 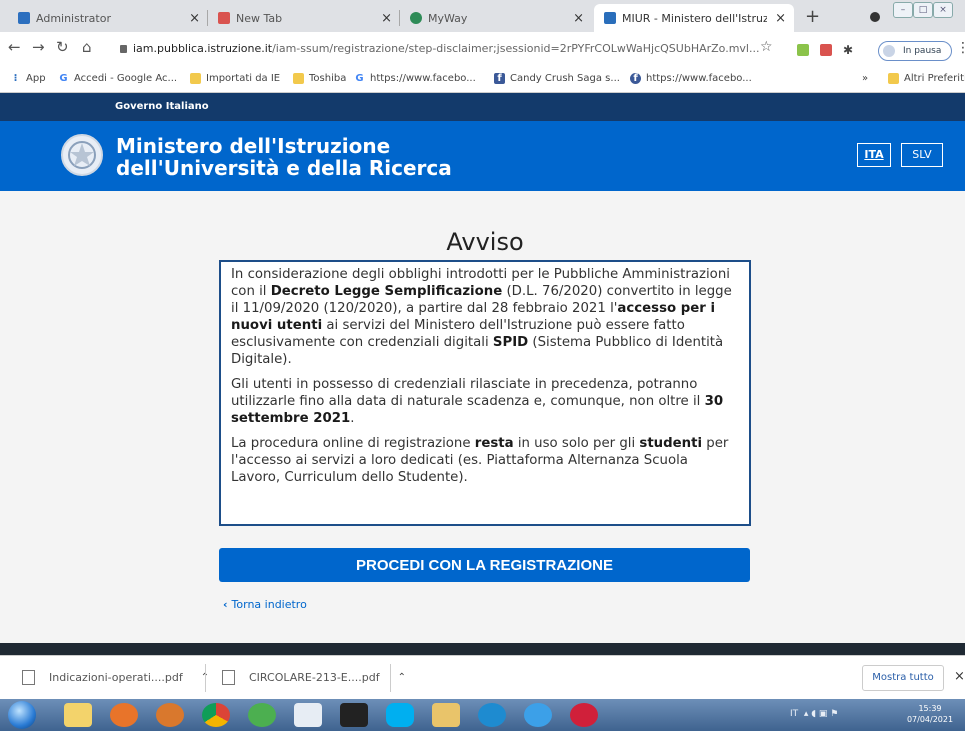 I want to click on notice-bold-text: Decreto Legge Semplificazione, so click(x=386, y=291).